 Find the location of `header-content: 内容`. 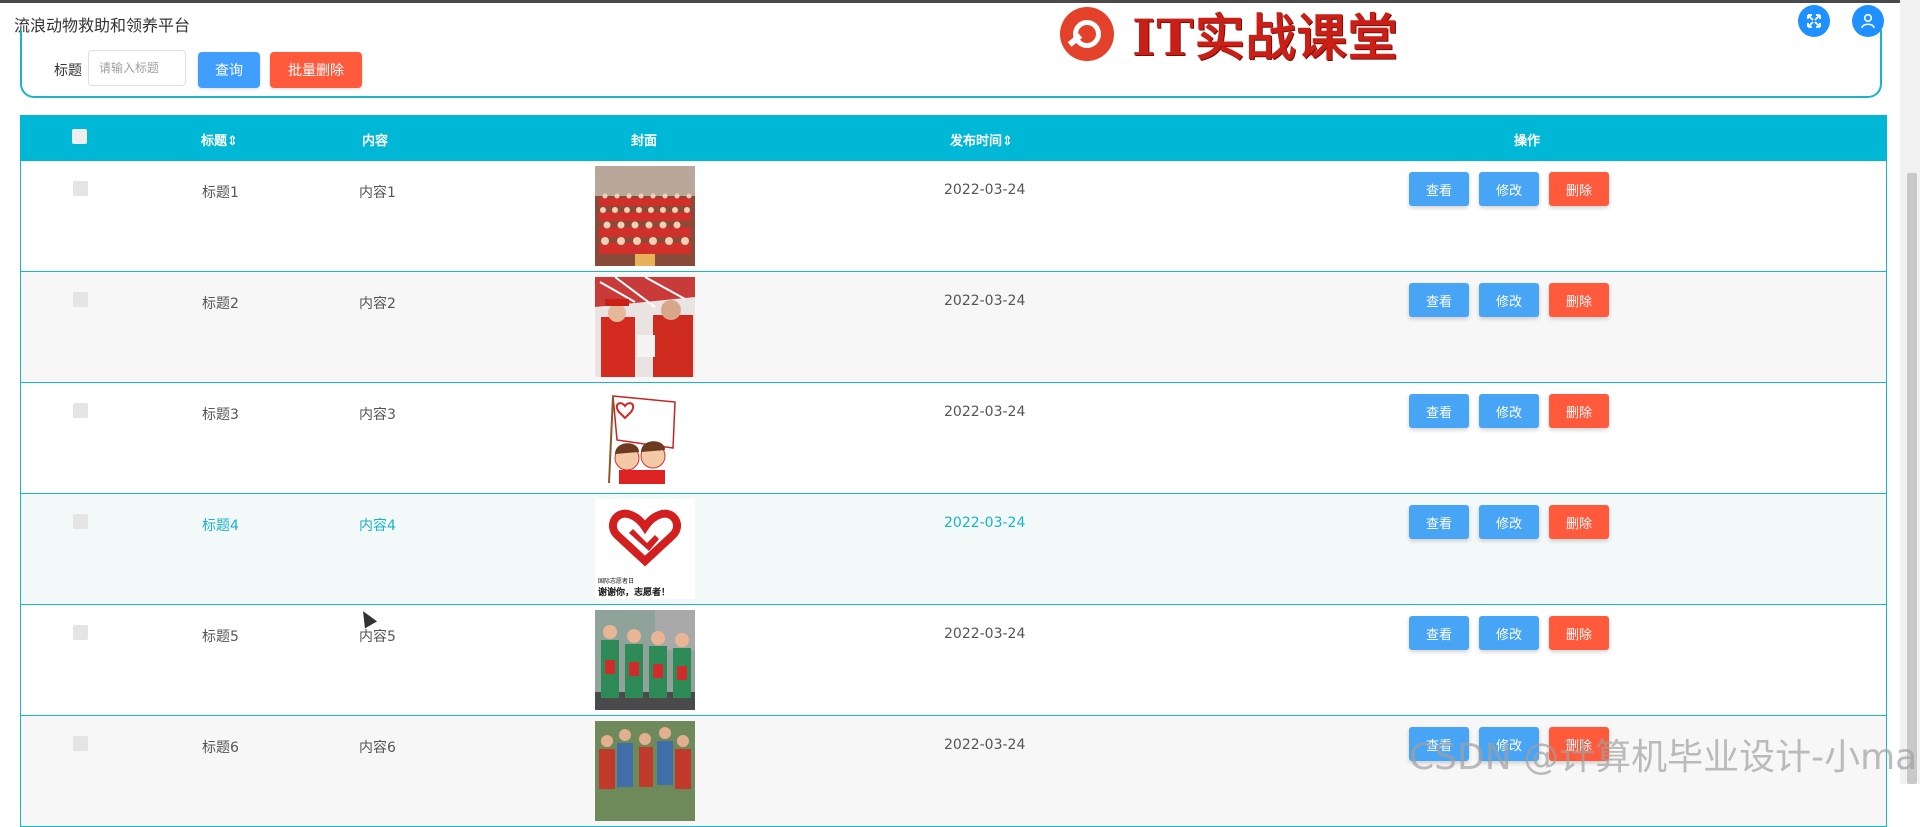

header-content: 内容 is located at coordinates (375, 141).